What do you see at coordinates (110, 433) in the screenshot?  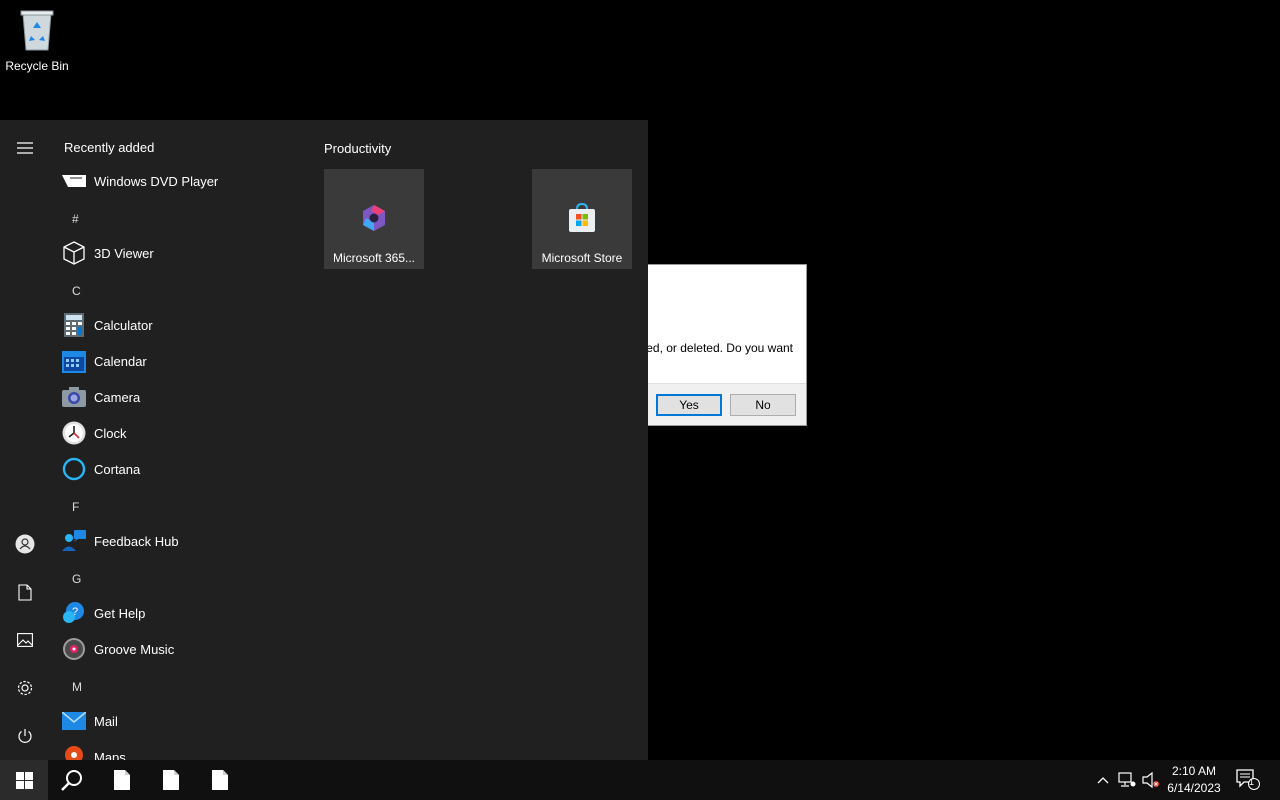 I see `app-label: Clock` at bounding box center [110, 433].